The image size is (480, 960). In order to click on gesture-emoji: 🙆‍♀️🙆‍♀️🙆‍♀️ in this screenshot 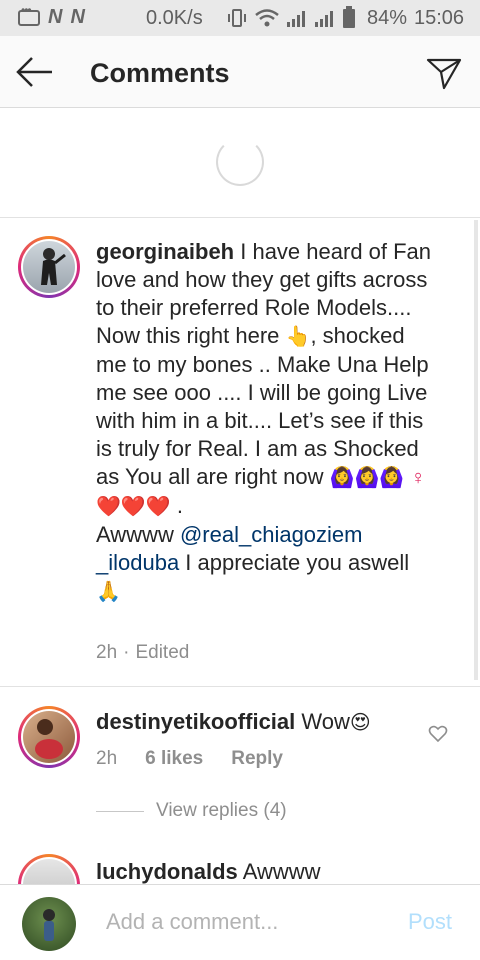, I will do `click(367, 478)`.